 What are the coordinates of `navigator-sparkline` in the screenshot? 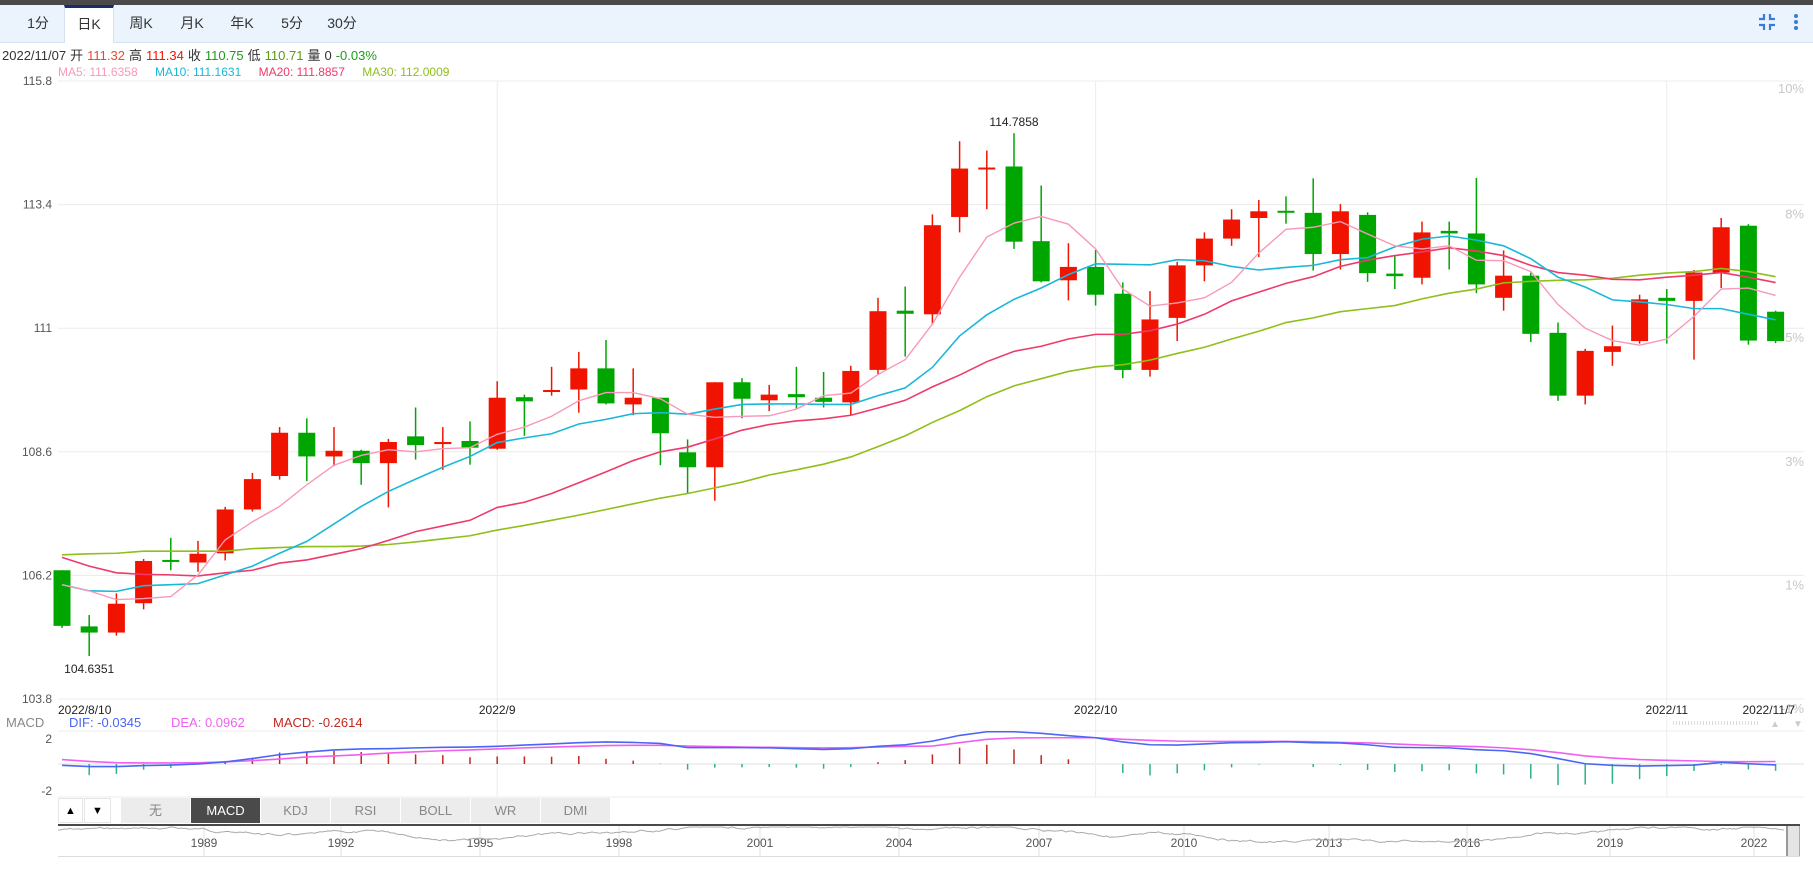 It's located at (921, 835).